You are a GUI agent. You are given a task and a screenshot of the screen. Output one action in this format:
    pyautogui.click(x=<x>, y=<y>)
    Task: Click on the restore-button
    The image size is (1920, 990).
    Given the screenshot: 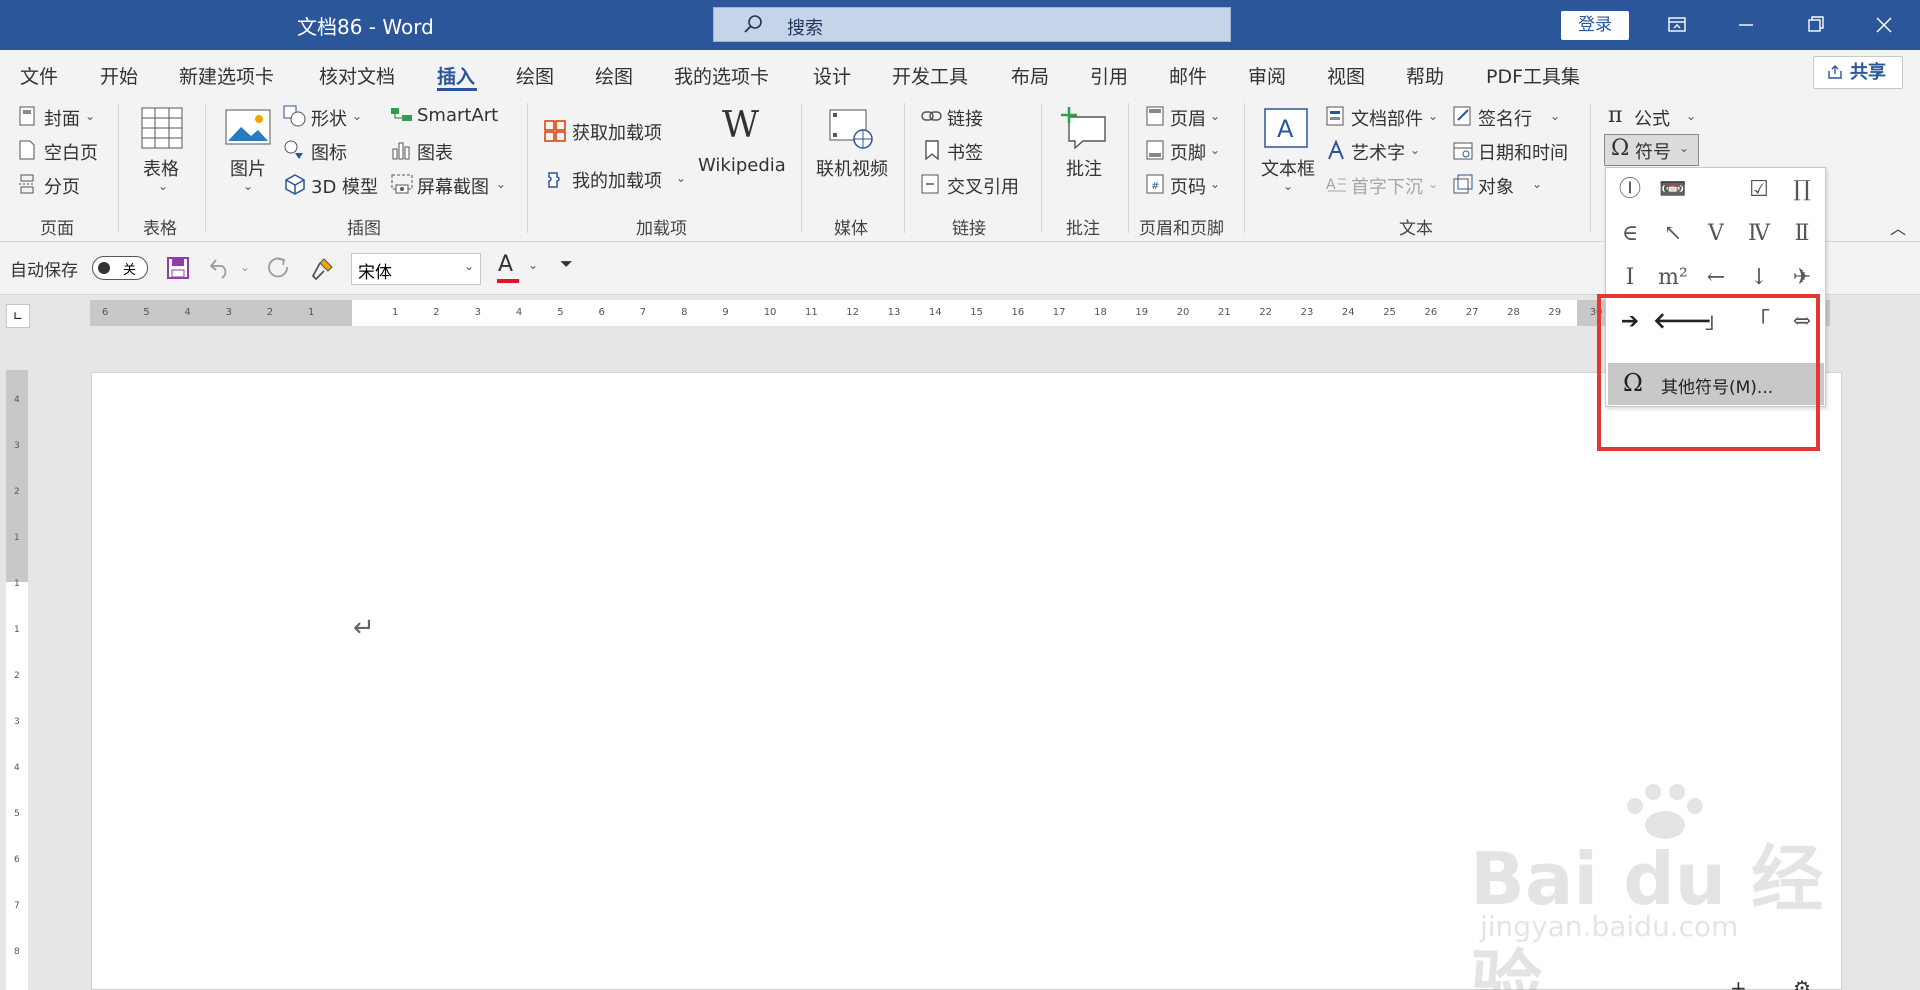 What is the action you would take?
    pyautogui.click(x=1815, y=25)
    